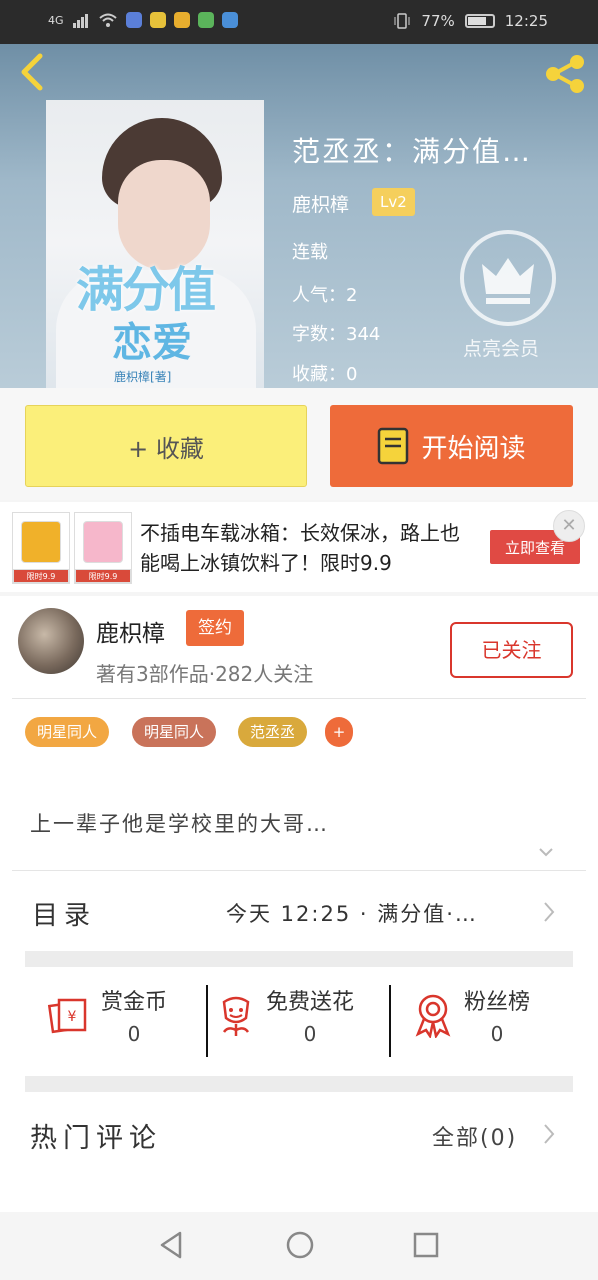  What do you see at coordinates (325, 374) in the screenshot?
I see `book-collections: 收藏：0` at bounding box center [325, 374].